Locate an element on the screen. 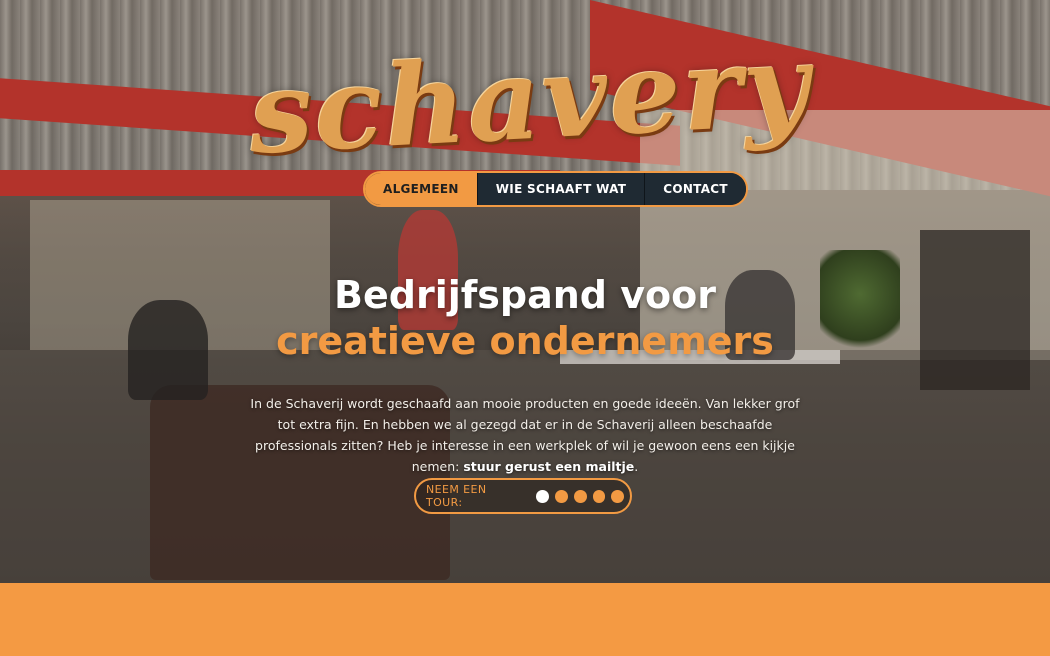 Image resolution: width=1050 pixels, height=656 pixels. tour-label: NEEM EEN TOUR: is located at coordinates (456, 496).